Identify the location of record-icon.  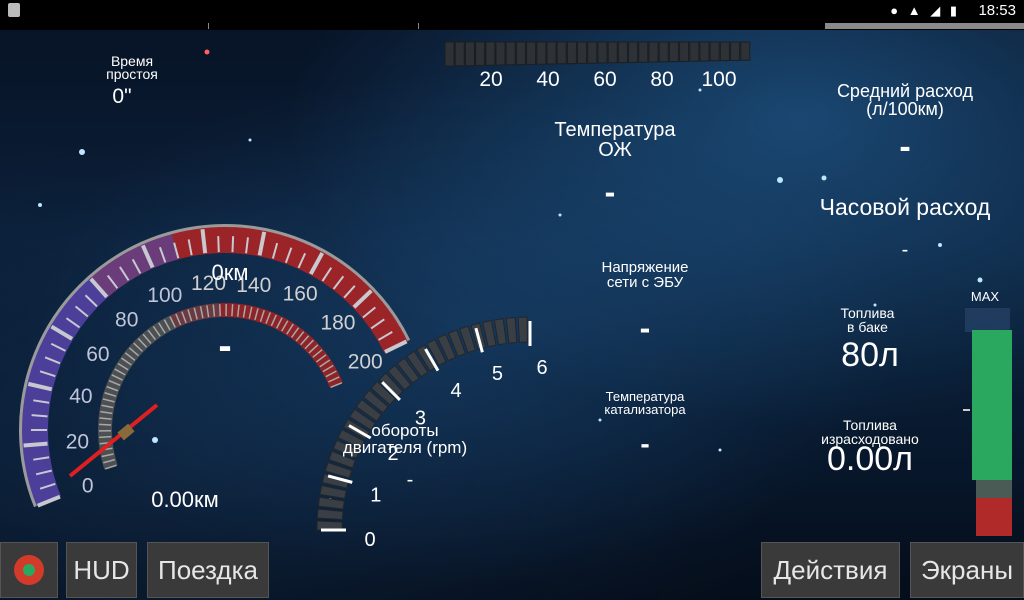
(29, 570).